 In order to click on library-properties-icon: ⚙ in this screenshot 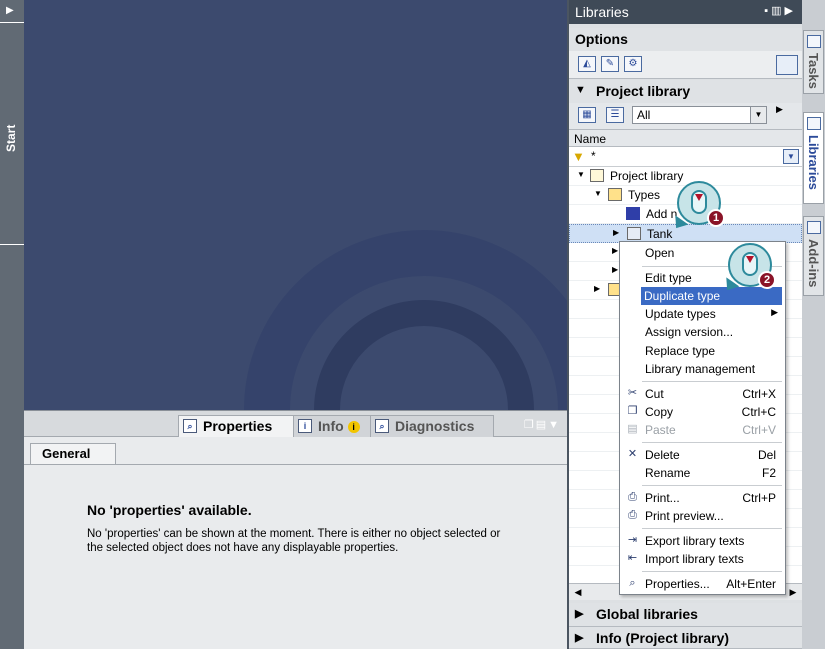, I will do `click(633, 64)`.